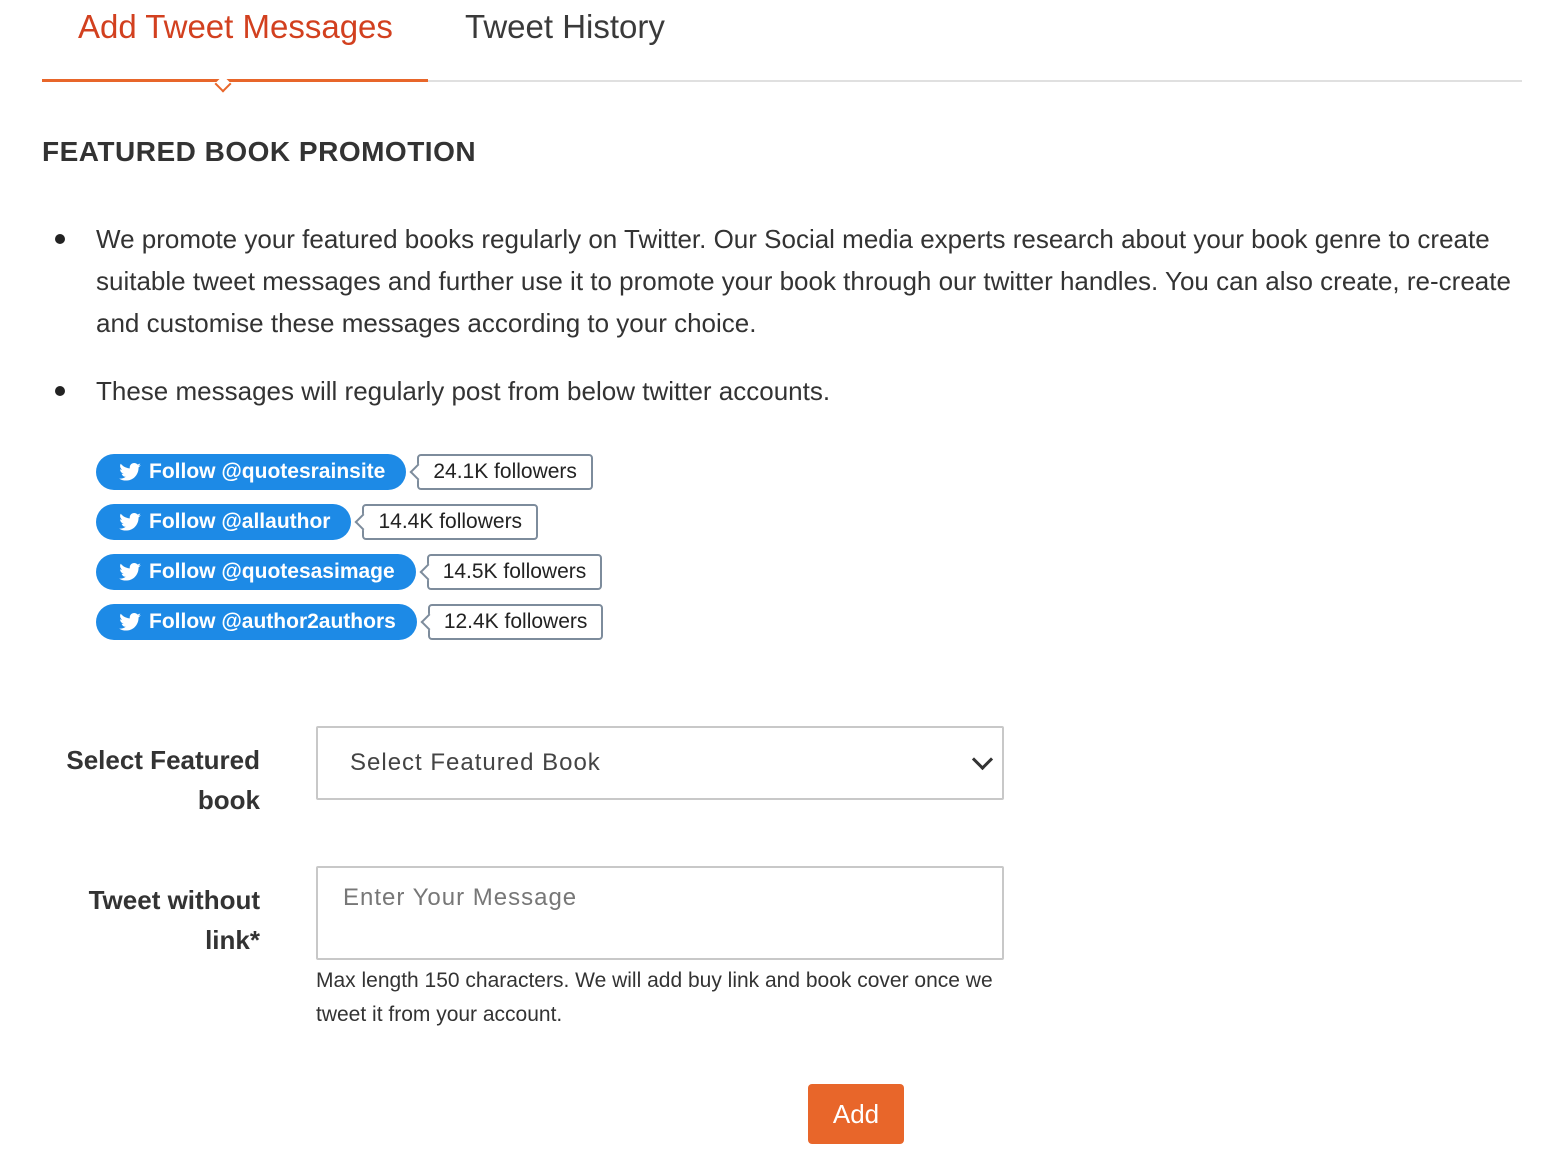  What do you see at coordinates (782, 46) in the screenshot?
I see `tab-bar: Add Tweet Messages Tweet History` at bounding box center [782, 46].